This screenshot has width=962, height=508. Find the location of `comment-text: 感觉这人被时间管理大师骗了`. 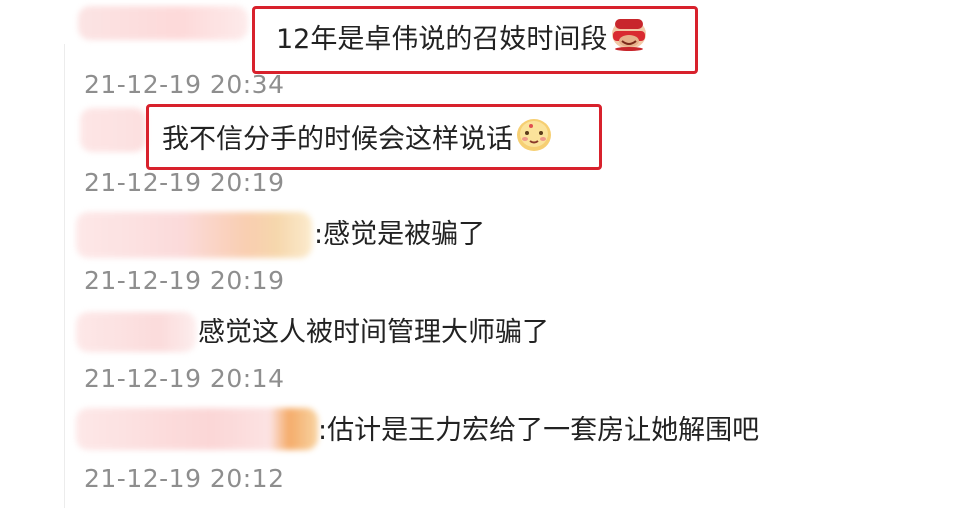

comment-text: 感觉这人被时间管理大师骗了 is located at coordinates (373, 332).